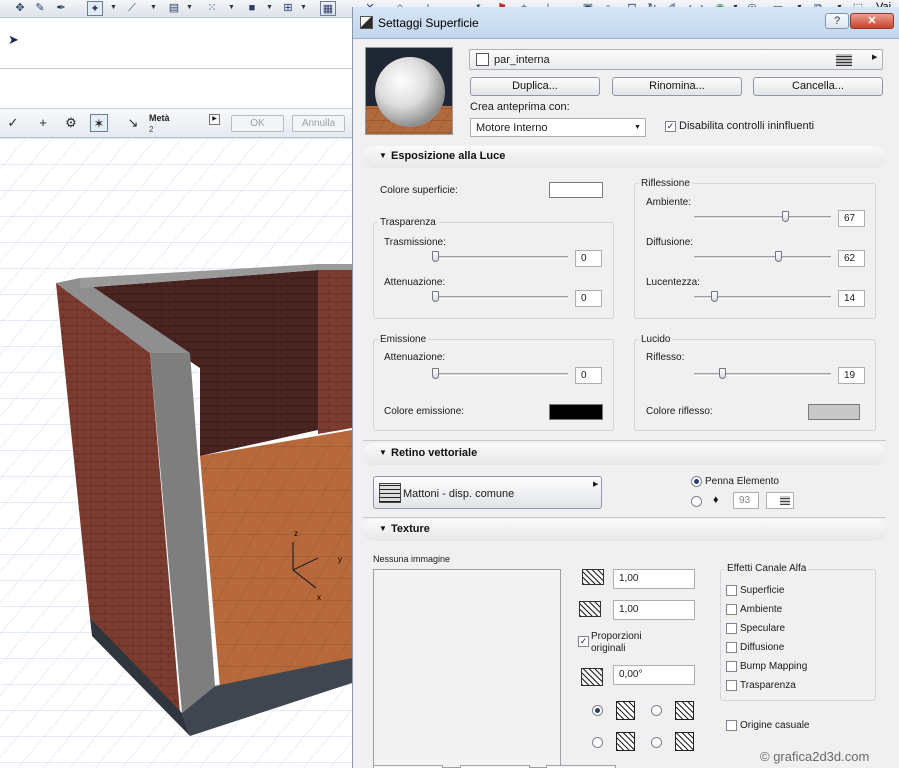 This screenshot has height=768, width=899. I want to click on effetto-trasparenza-checkbox, so click(731, 685).